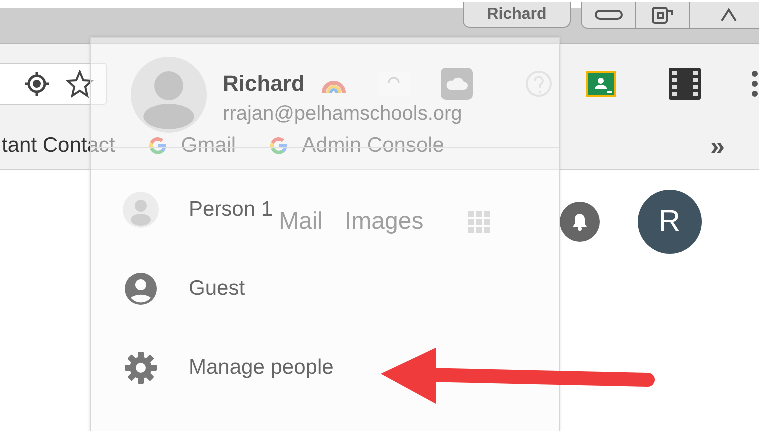 Image resolution: width=759 pixels, height=431 pixels. I want to click on profile-email: rrajan@pelhamschools.org, so click(342, 114).